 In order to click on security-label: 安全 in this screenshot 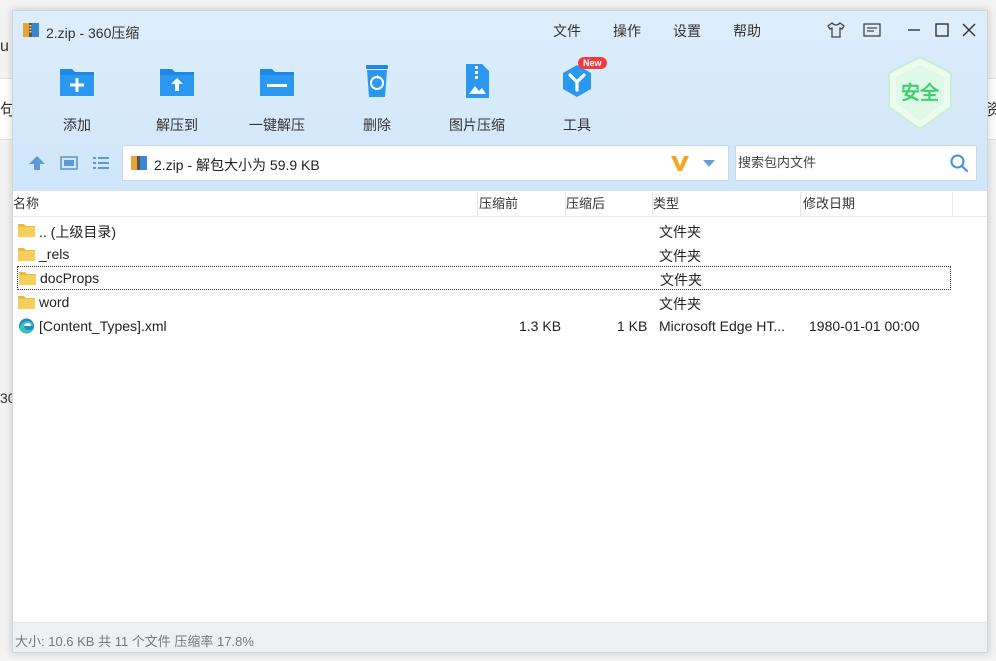, I will do `click(920, 92)`.